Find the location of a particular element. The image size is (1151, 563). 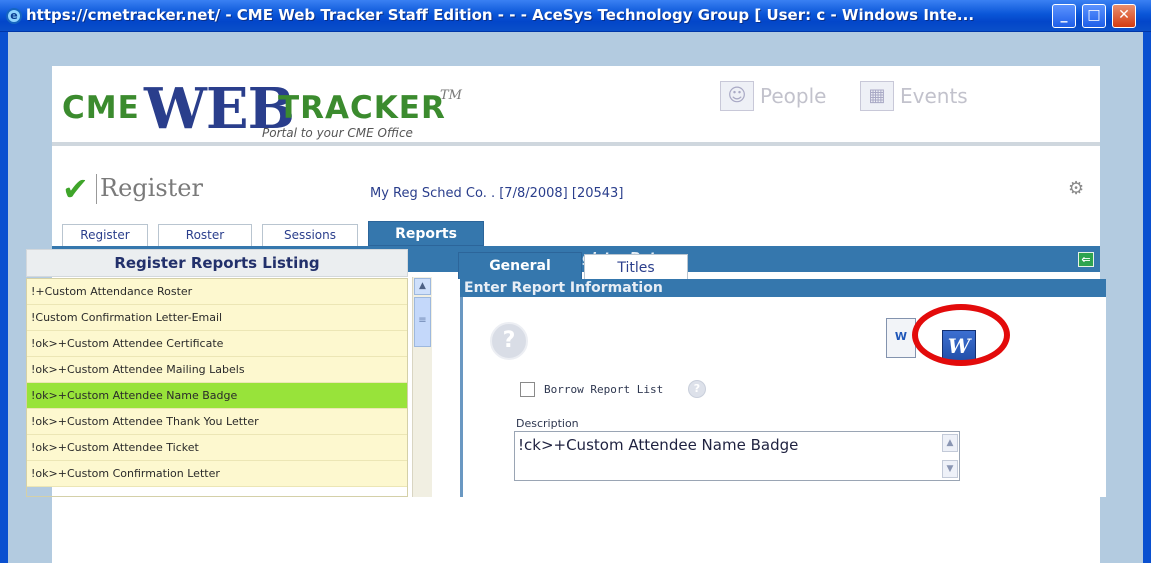

borrow-report-checkbox is located at coordinates (527, 389).